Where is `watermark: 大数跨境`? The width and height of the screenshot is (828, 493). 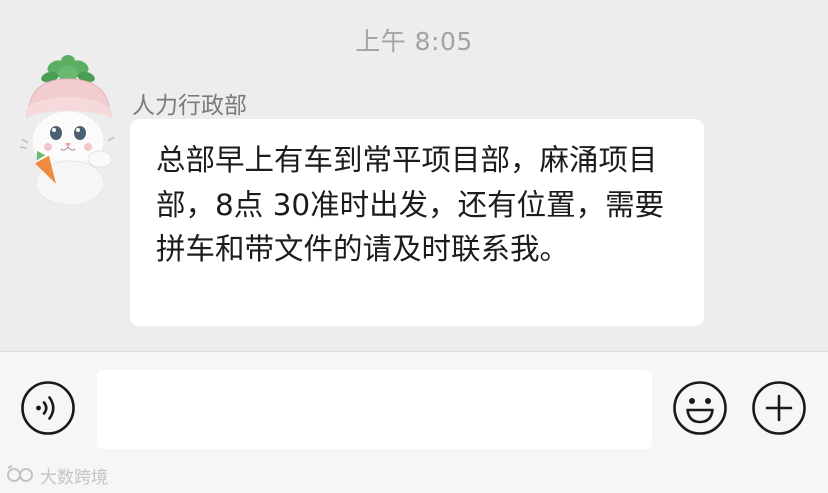
watermark: 大数跨境 is located at coordinates (57, 475).